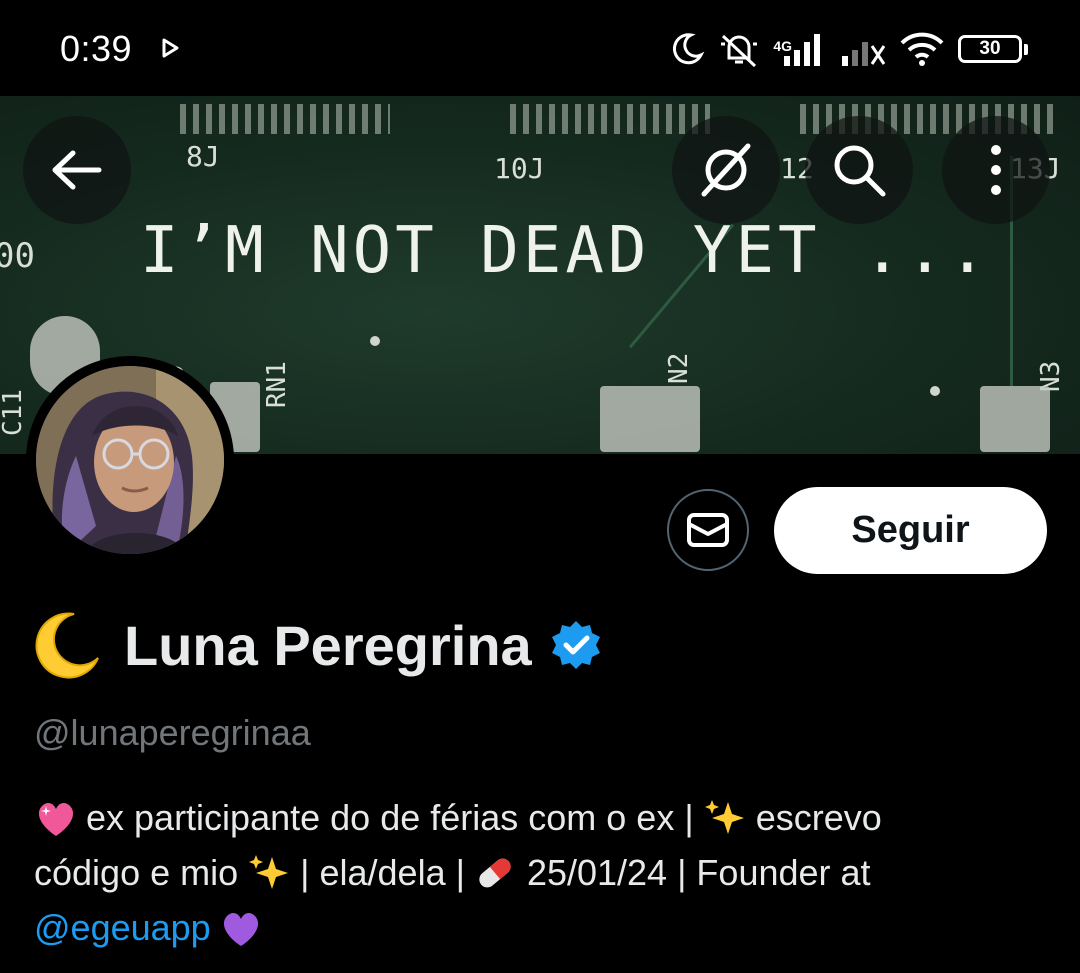 The width and height of the screenshot is (1080, 973). I want to click on search-icon, so click(860, 171).